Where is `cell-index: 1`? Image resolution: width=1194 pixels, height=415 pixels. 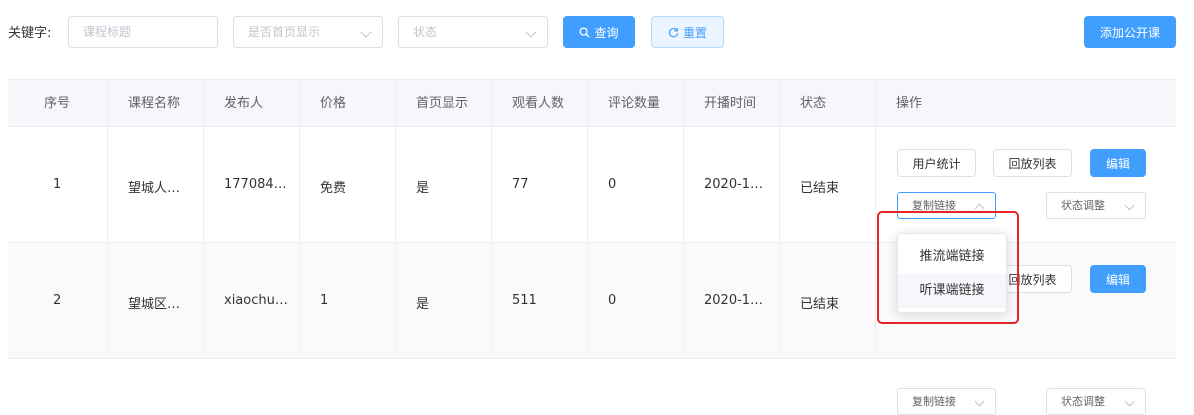 cell-index: 1 is located at coordinates (57, 184).